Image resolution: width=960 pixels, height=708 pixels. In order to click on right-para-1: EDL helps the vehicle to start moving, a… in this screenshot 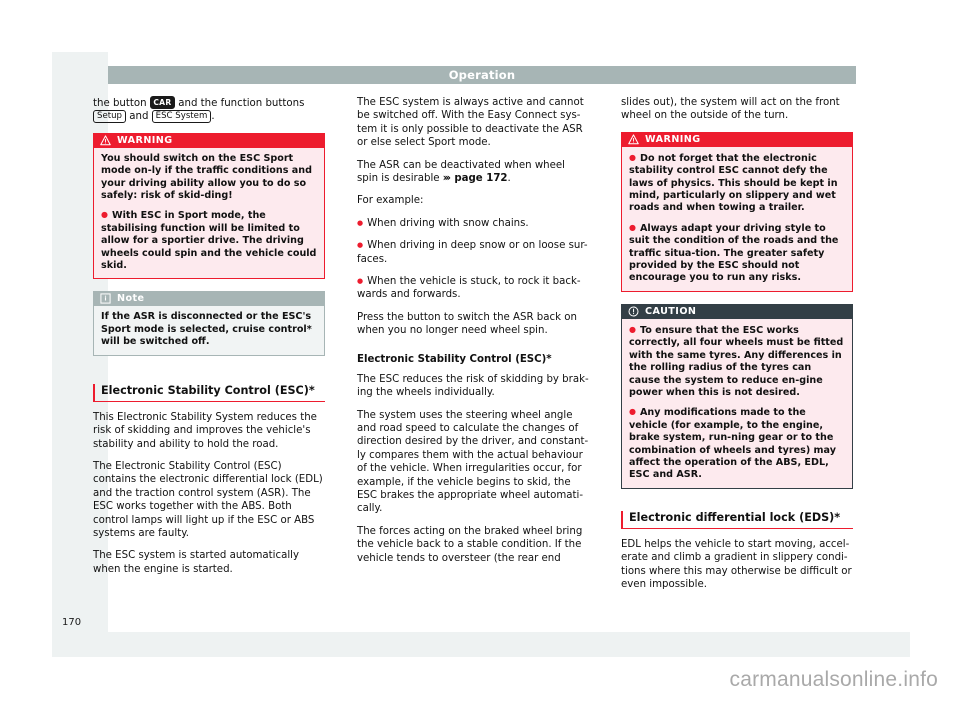, I will do `click(736, 564)`.